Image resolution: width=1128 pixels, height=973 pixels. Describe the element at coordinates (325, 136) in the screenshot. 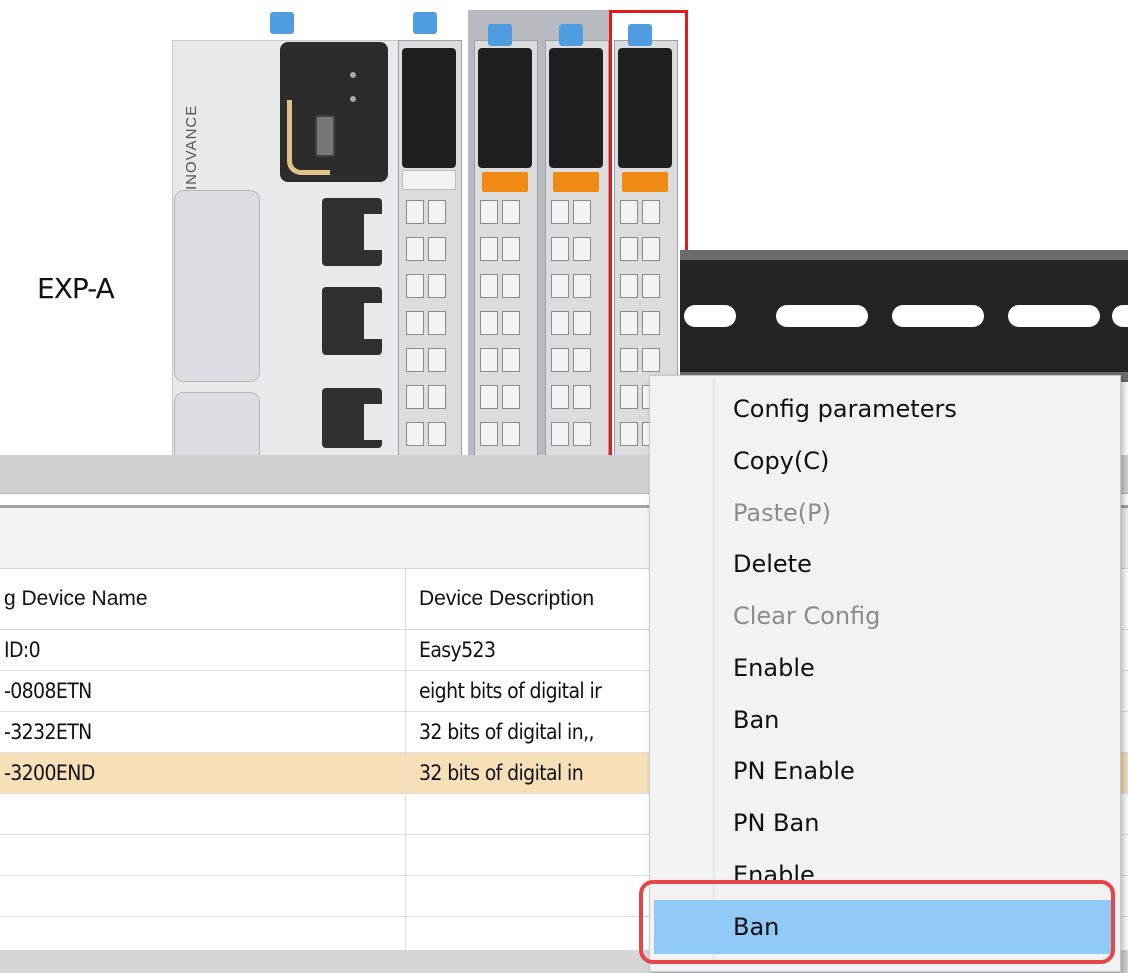

I see `usb-port-icon` at that location.